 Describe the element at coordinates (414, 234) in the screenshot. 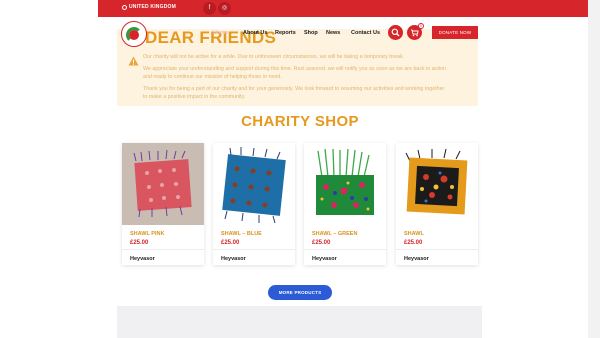

I see `product-name: SHAWL` at that location.